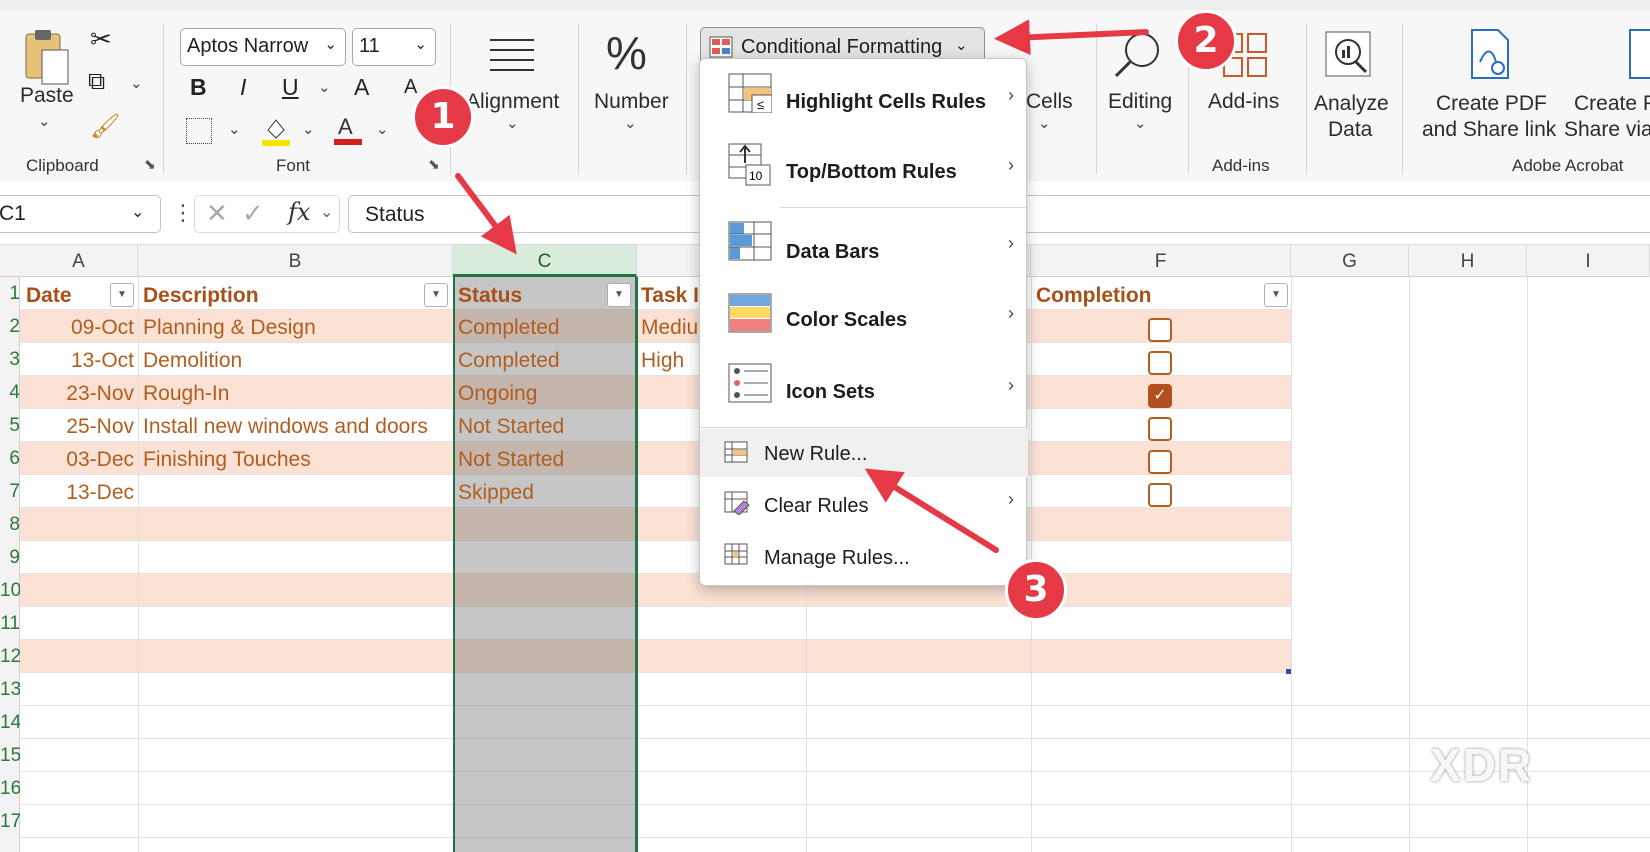 This screenshot has width=1650, height=852. Describe the element at coordinates (443, 117) in the screenshot. I see `annotation-badge-1: 1` at that location.